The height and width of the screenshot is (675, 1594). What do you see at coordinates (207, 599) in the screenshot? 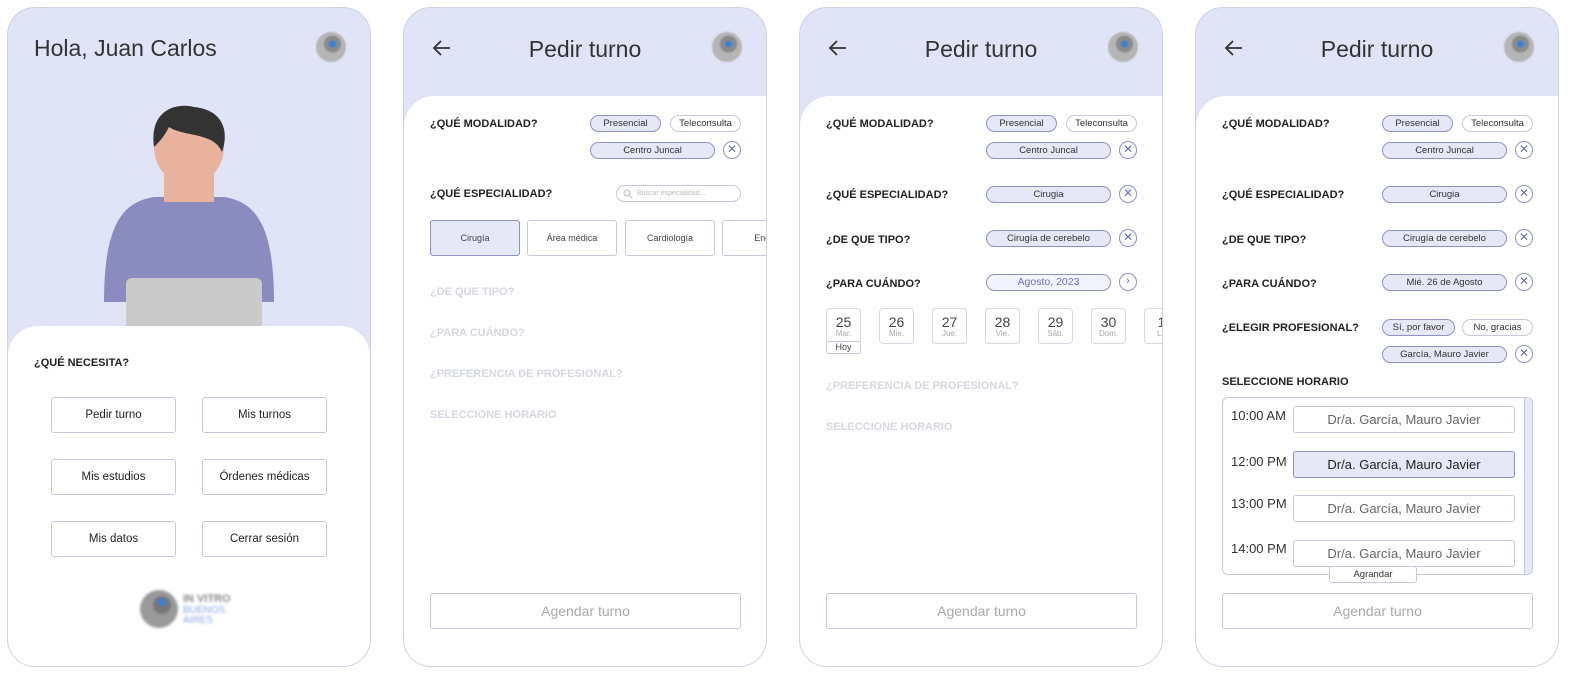
I see `svg-text: IN VITRO` at bounding box center [207, 599].